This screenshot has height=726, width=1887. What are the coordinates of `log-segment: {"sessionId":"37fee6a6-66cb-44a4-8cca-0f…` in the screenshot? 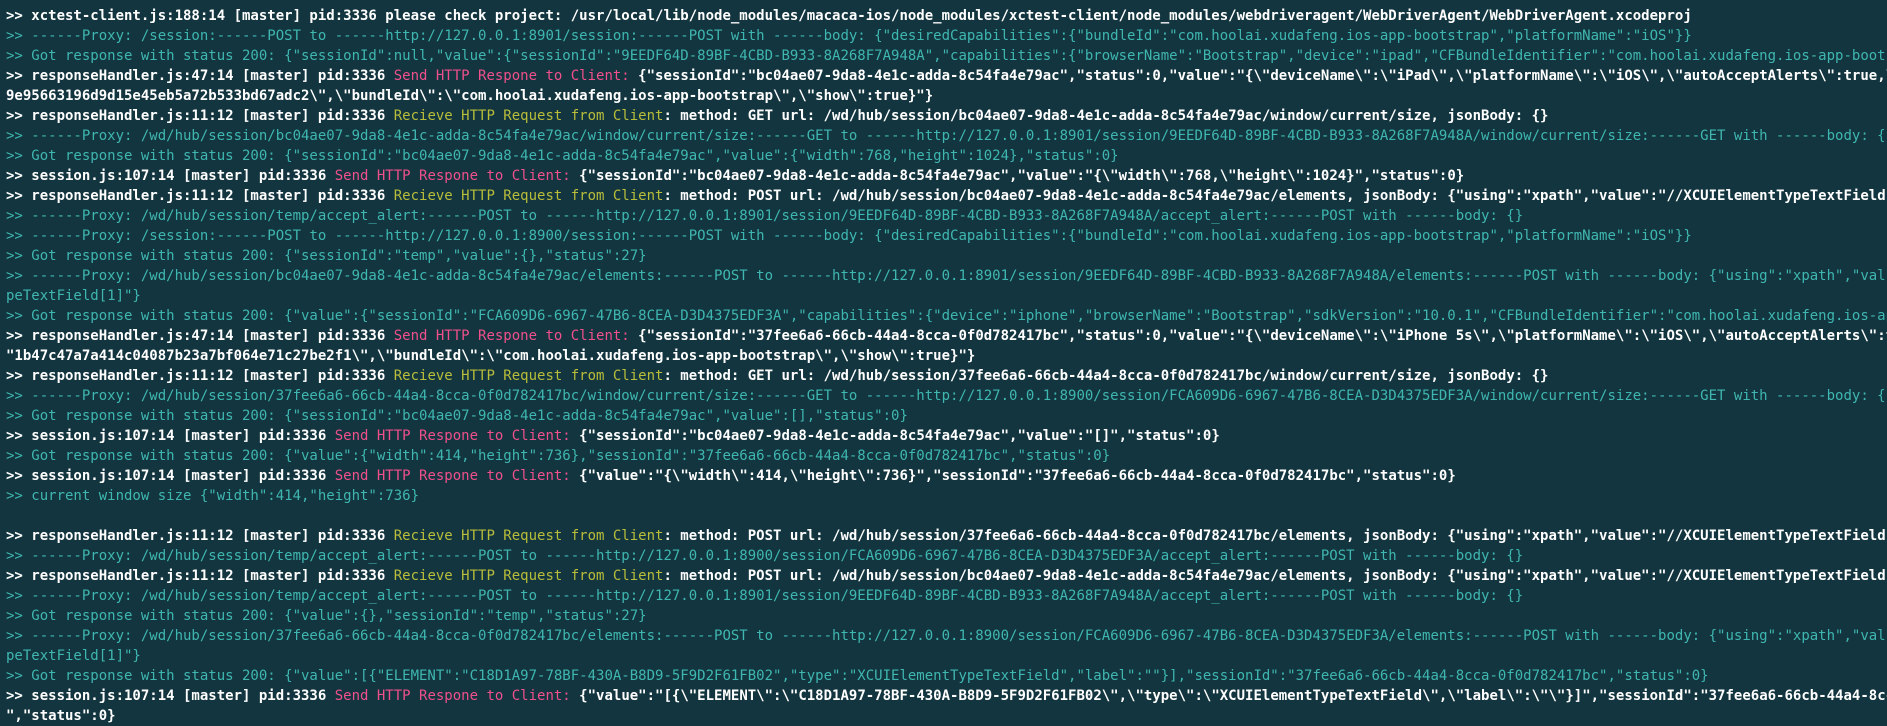 It's located at (1262, 336).